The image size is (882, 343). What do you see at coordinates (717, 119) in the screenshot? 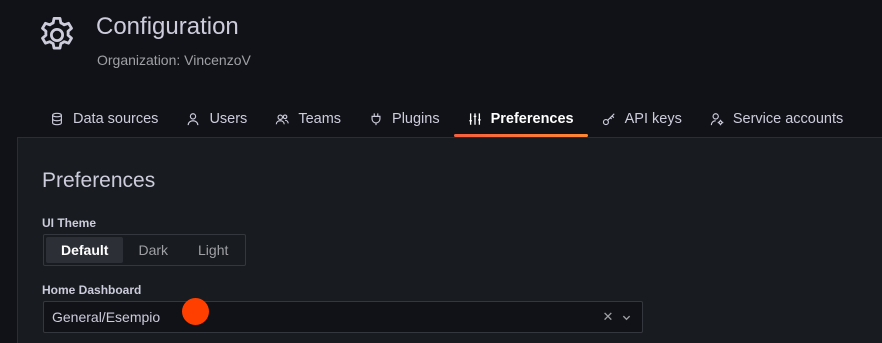
I see `user-cog-icon` at bounding box center [717, 119].